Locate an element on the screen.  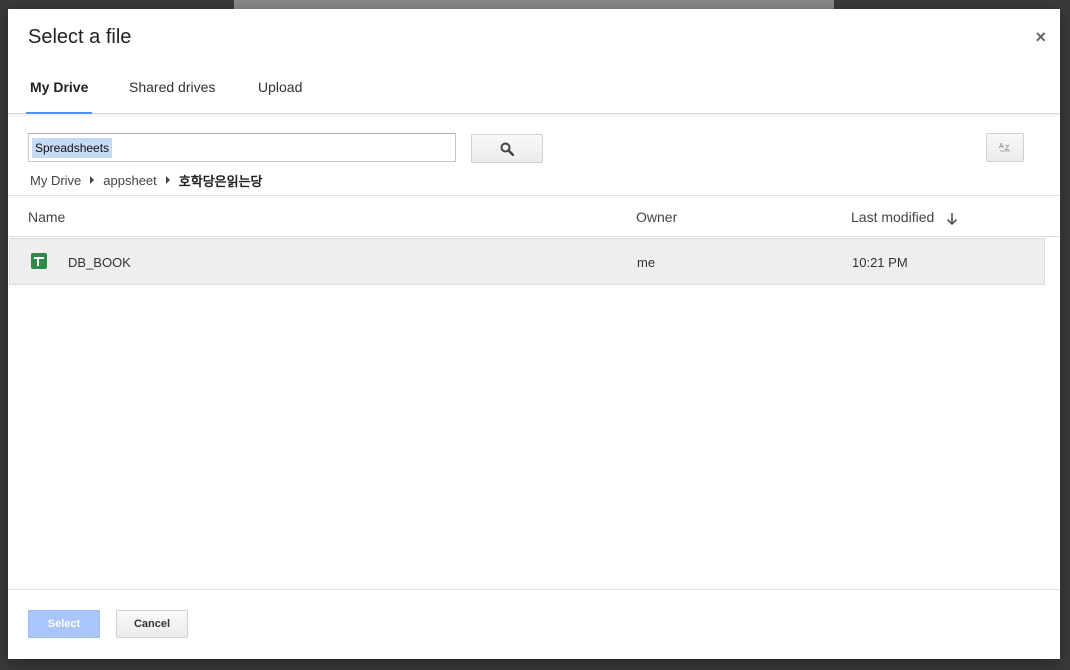
backdrop-window-strip is located at coordinates (534, 4).